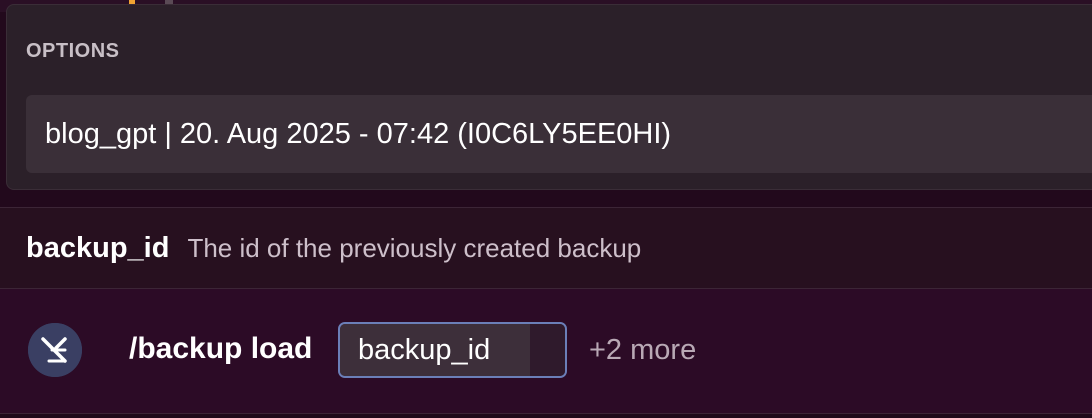  Describe the element at coordinates (642, 350) in the screenshot. I see `more-options-button: +2 more` at that location.